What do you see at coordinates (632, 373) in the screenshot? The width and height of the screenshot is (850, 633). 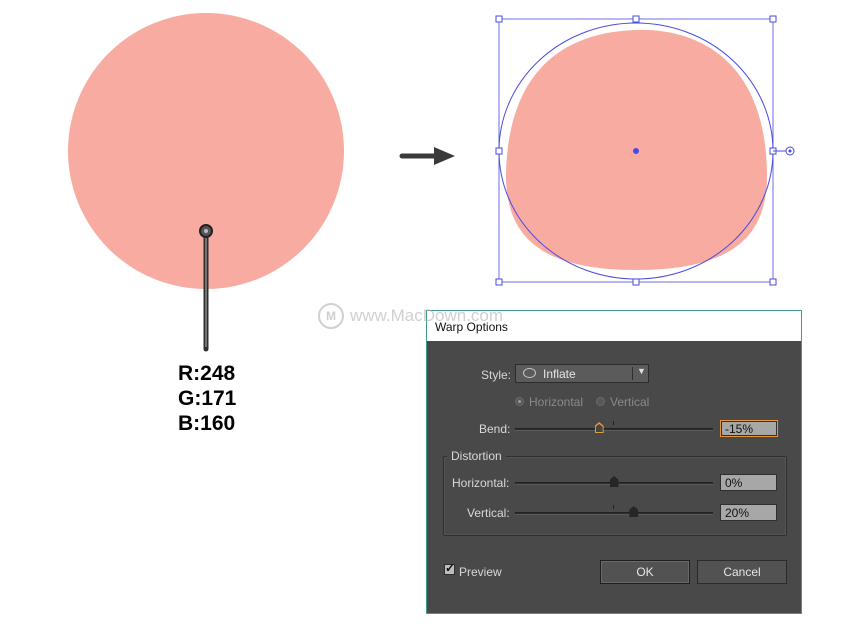 I see `select-divider` at bounding box center [632, 373].